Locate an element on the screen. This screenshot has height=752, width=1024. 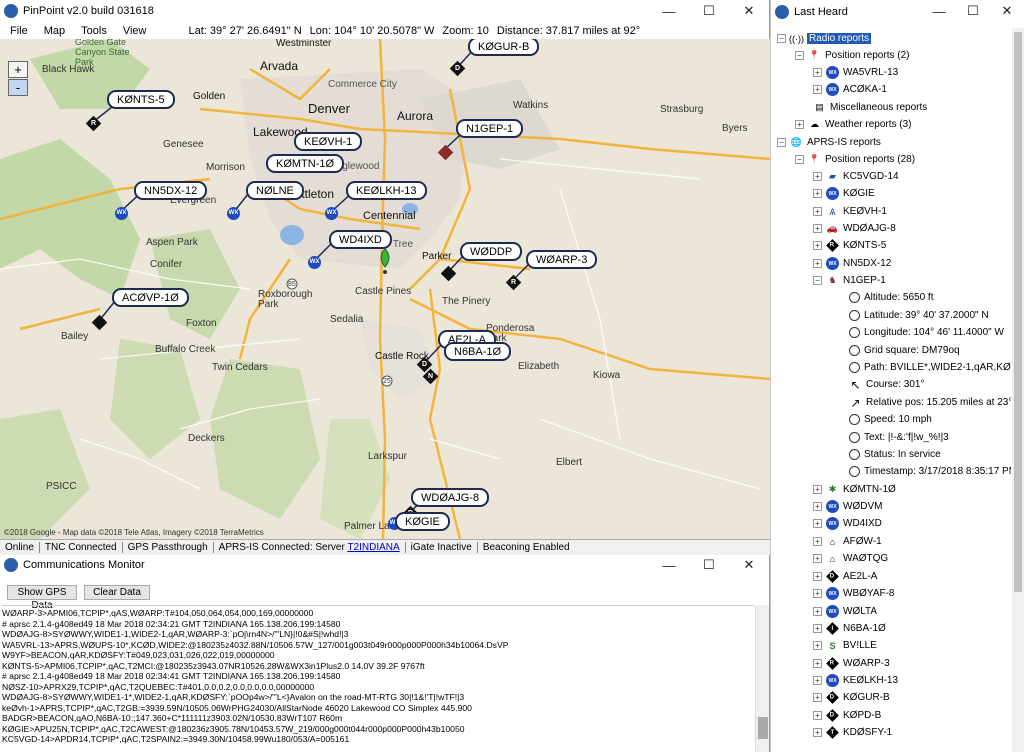
tree-node-station-expanded: − ♞ N1GEP-1 is located at coordinates (849, 280).